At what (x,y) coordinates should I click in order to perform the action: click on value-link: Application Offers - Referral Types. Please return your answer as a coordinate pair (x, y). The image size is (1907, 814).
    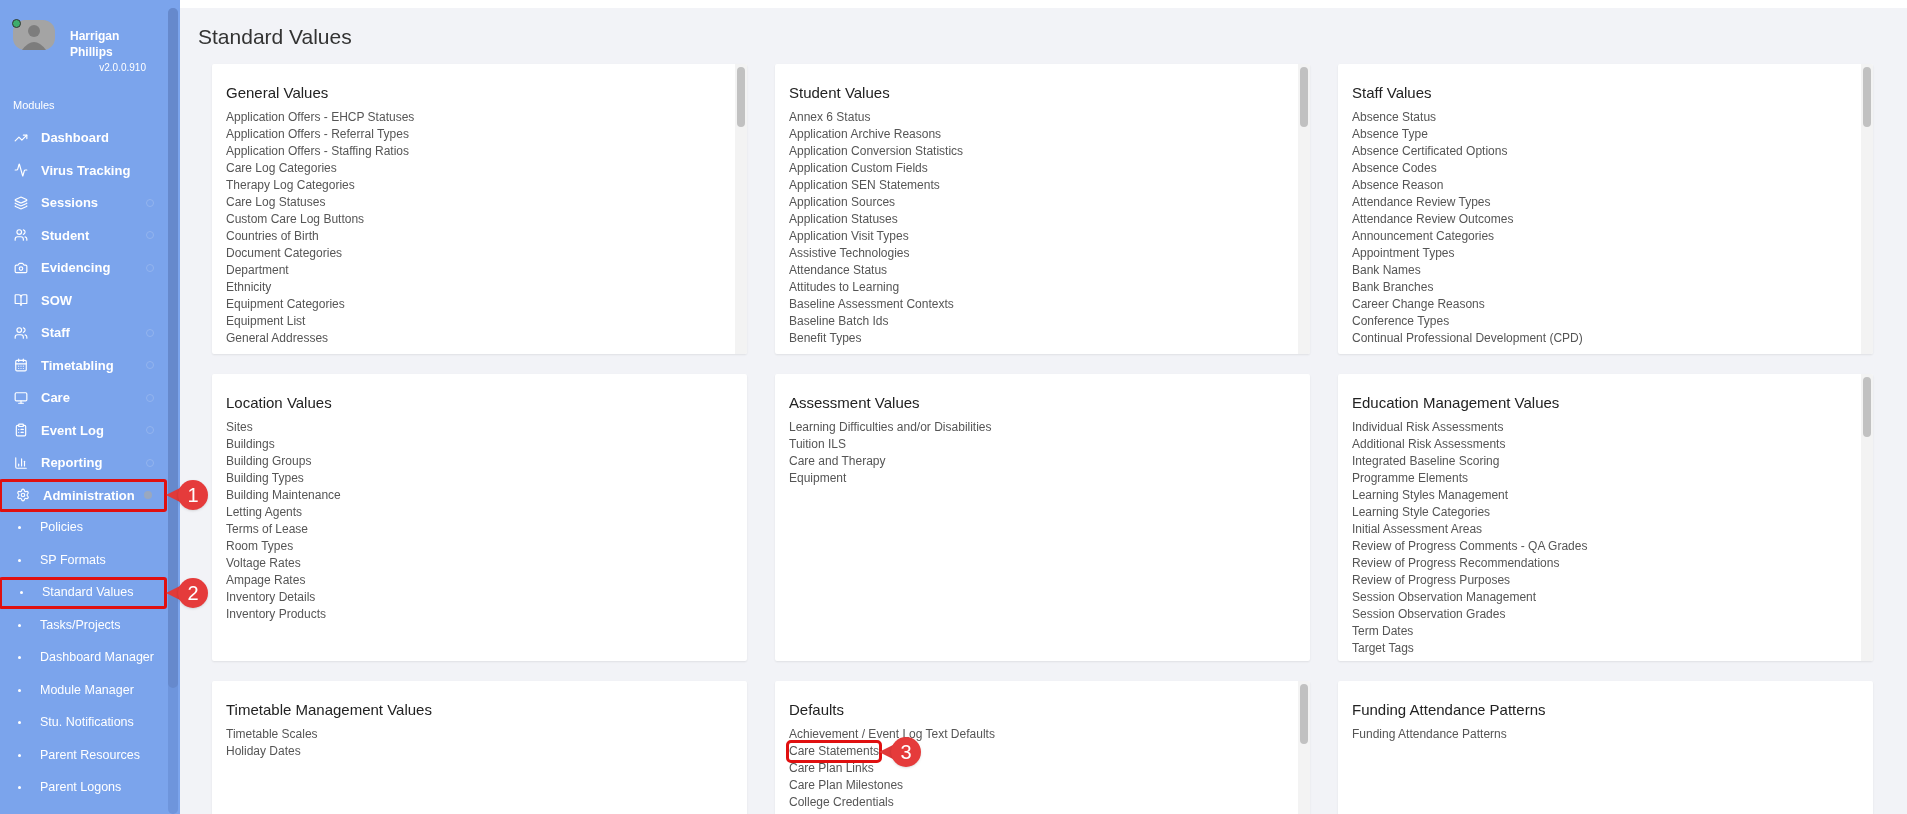
    Looking at the image, I should click on (317, 134).